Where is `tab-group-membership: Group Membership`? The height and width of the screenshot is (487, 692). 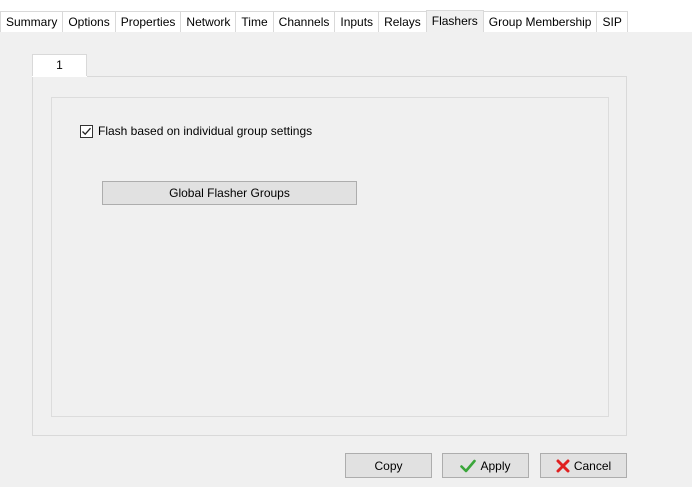
tab-group-membership: Group Membership is located at coordinates (540, 21).